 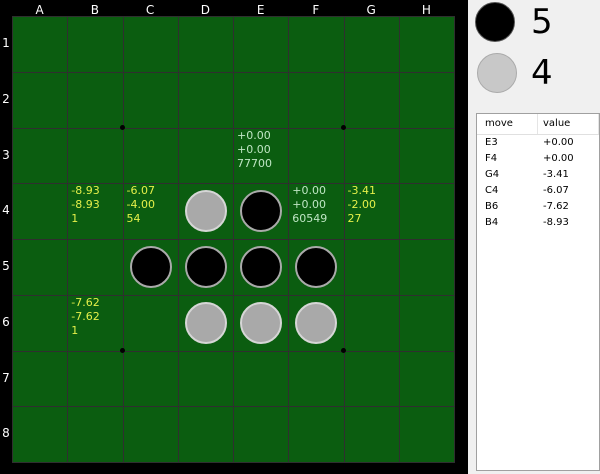 What do you see at coordinates (316, 267) in the screenshot?
I see `board-cell-f5` at bounding box center [316, 267].